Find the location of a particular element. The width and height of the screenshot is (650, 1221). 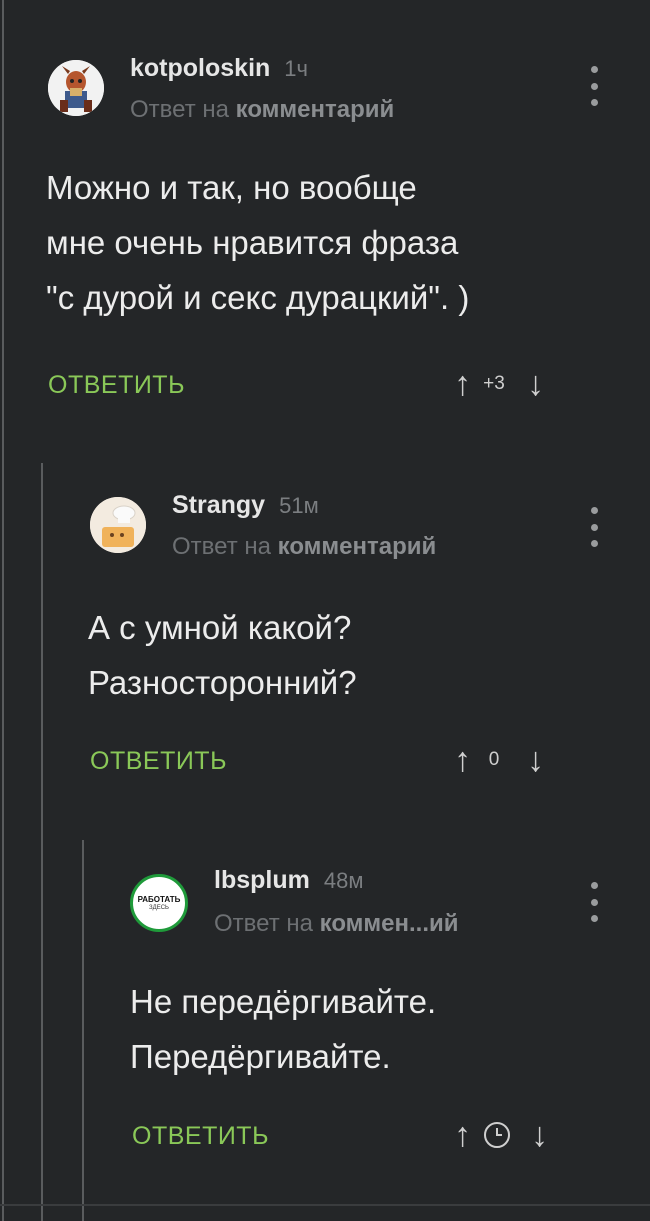

clock-icon is located at coordinates (497, 1135).